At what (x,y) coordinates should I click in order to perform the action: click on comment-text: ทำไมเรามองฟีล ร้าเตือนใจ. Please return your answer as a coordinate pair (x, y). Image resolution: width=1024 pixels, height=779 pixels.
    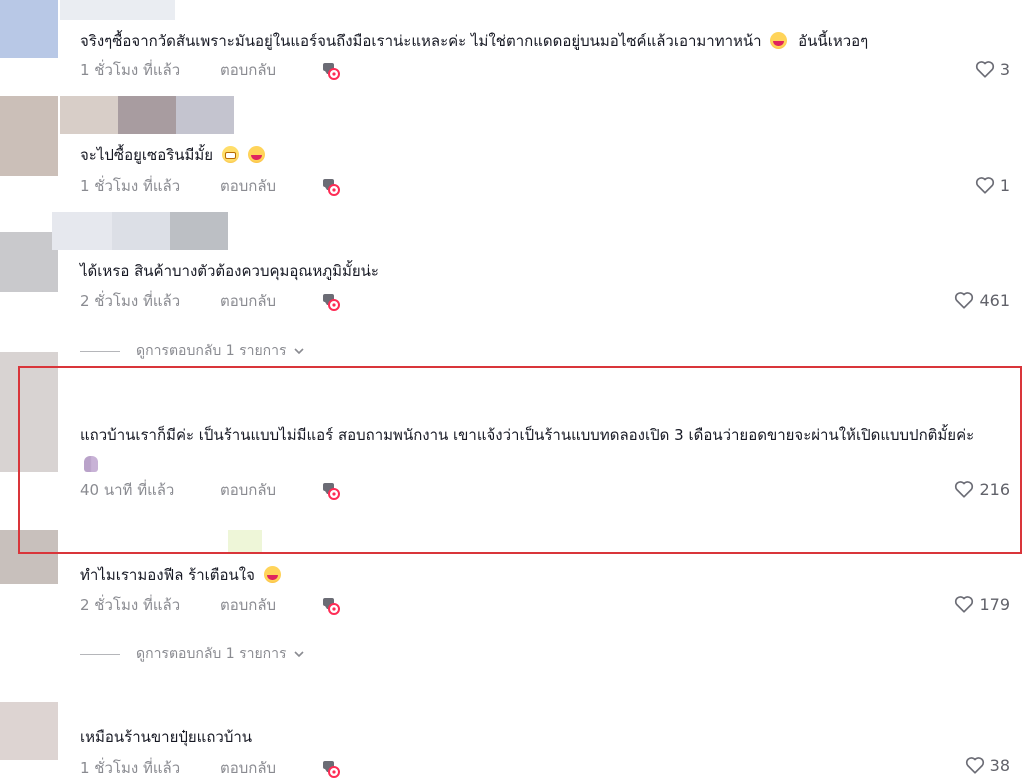
    Looking at the image, I should click on (180, 575).